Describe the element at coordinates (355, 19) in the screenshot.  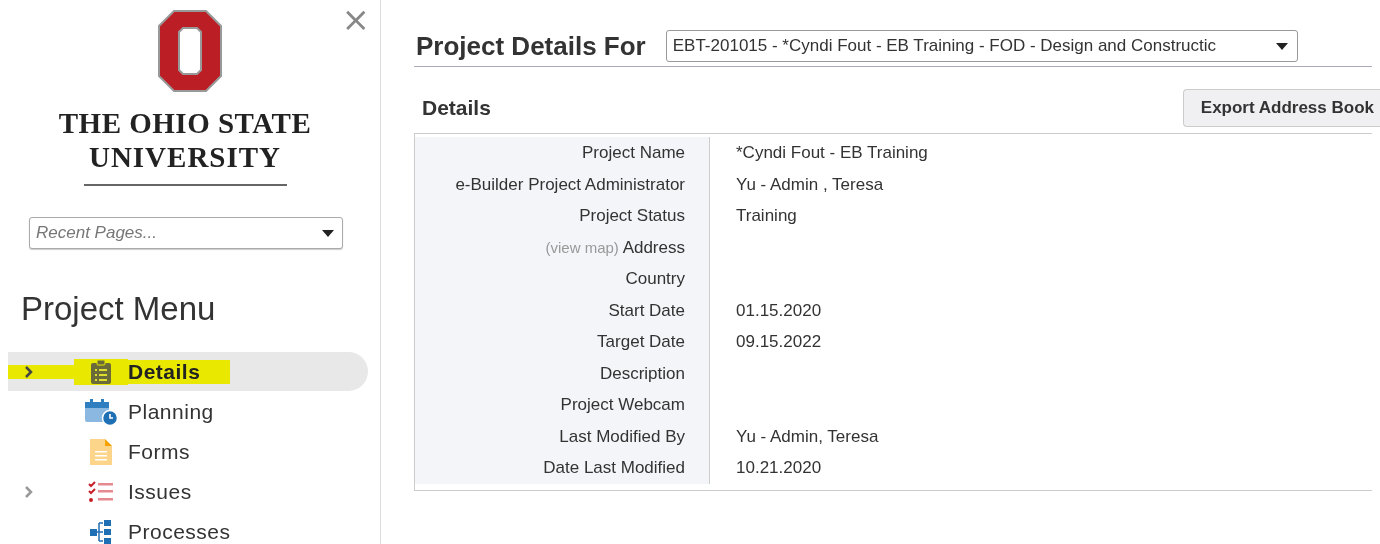
I see `close-button: ×` at that location.